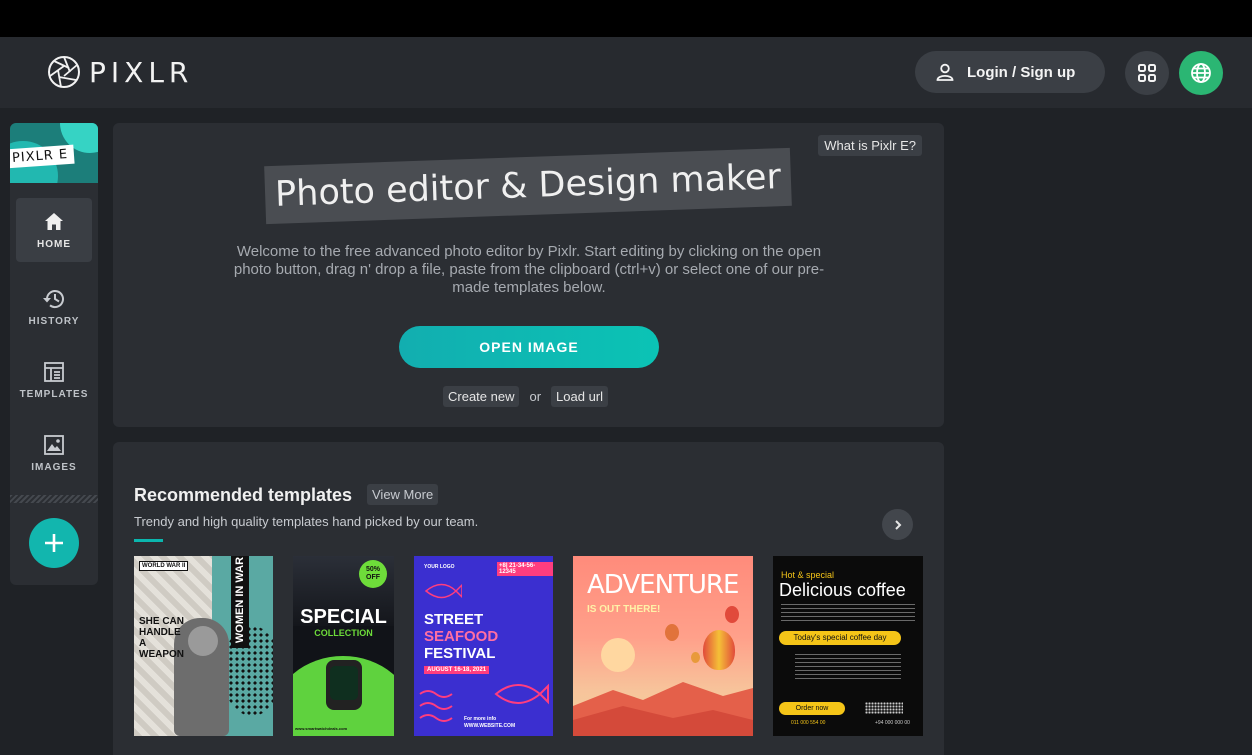 Image resolution: width=1252 pixels, height=755 pixels. I want to click on template-label: FESTIVAL, so click(460, 653).